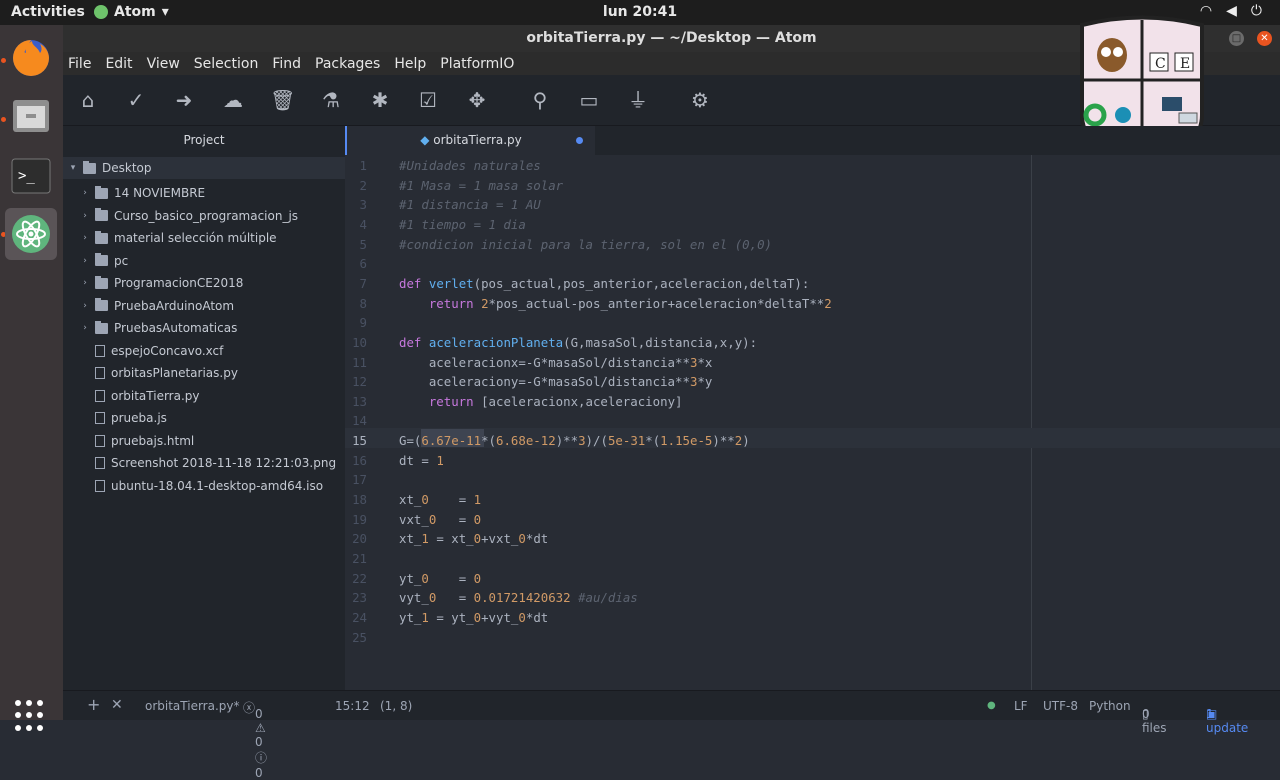  I want to click on maximize-icon: □, so click(1236, 38).